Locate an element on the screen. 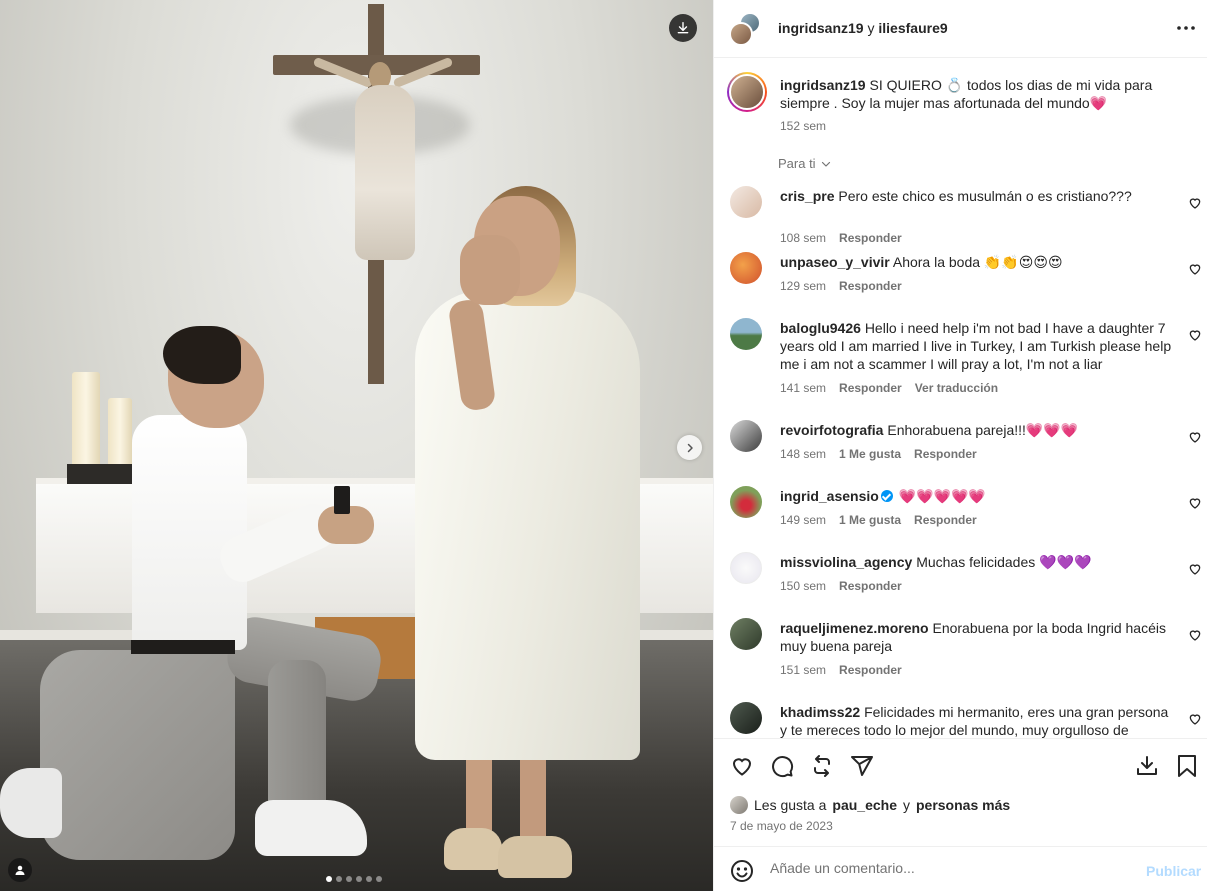 The height and width of the screenshot is (891, 1207). repost-button is located at coordinates (822, 766).